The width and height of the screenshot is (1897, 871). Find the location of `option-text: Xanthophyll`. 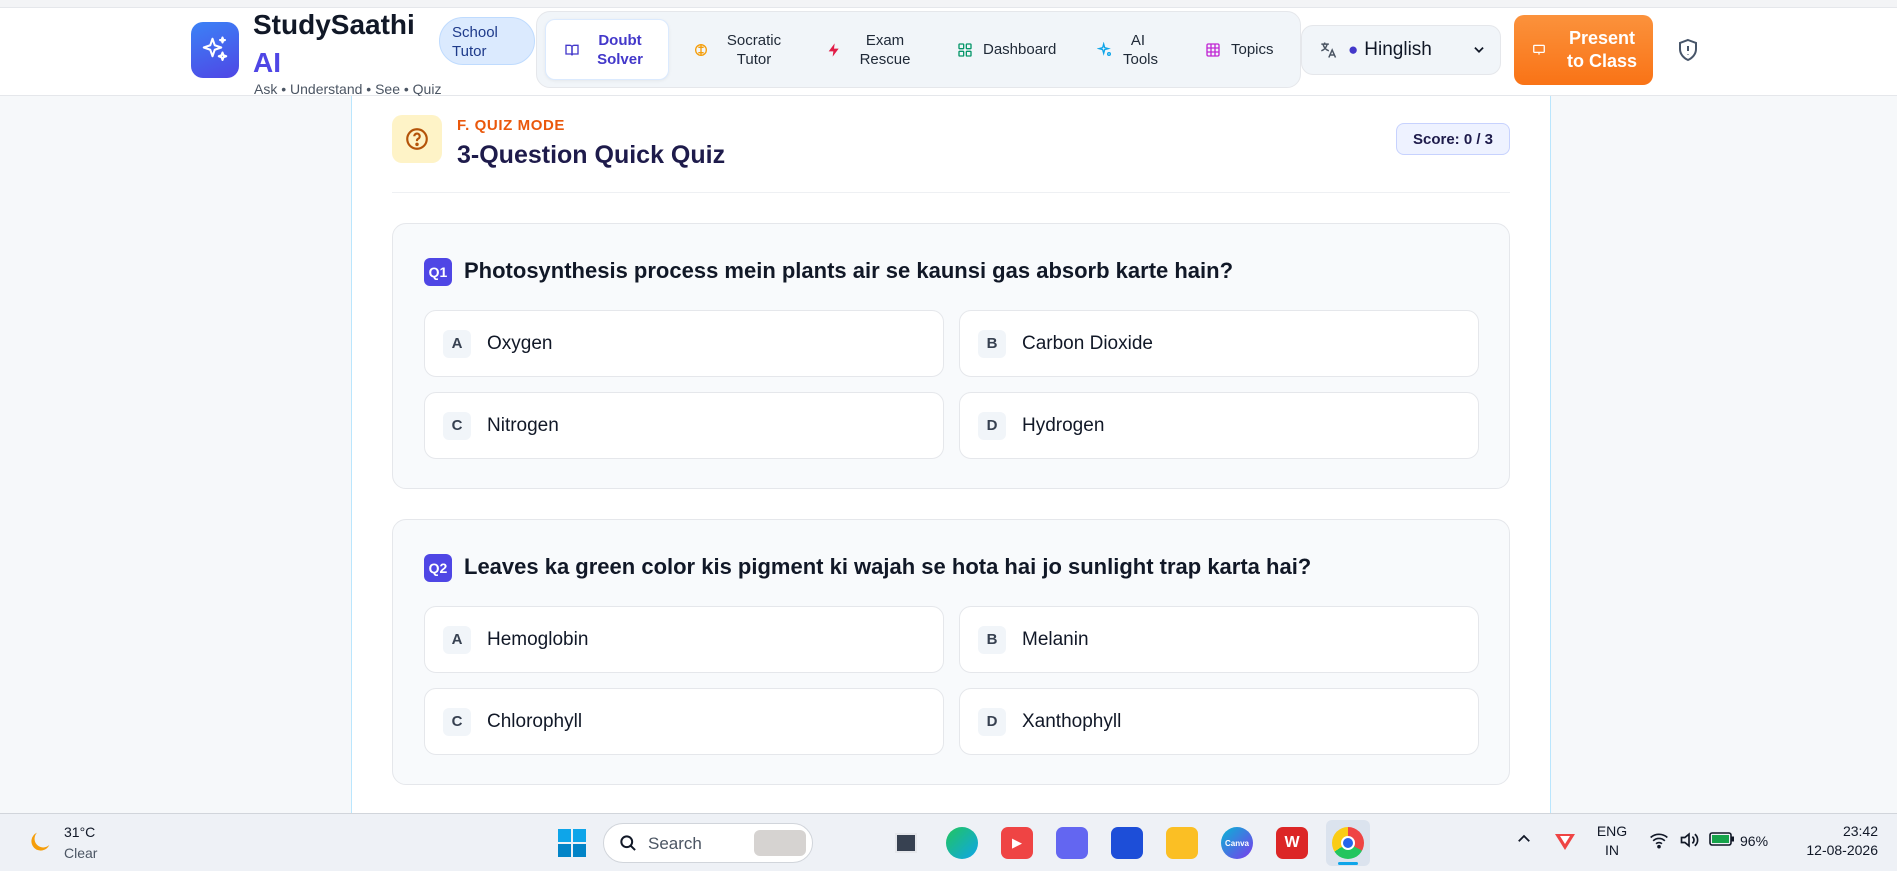

option-text: Xanthophyll is located at coordinates (1072, 721).